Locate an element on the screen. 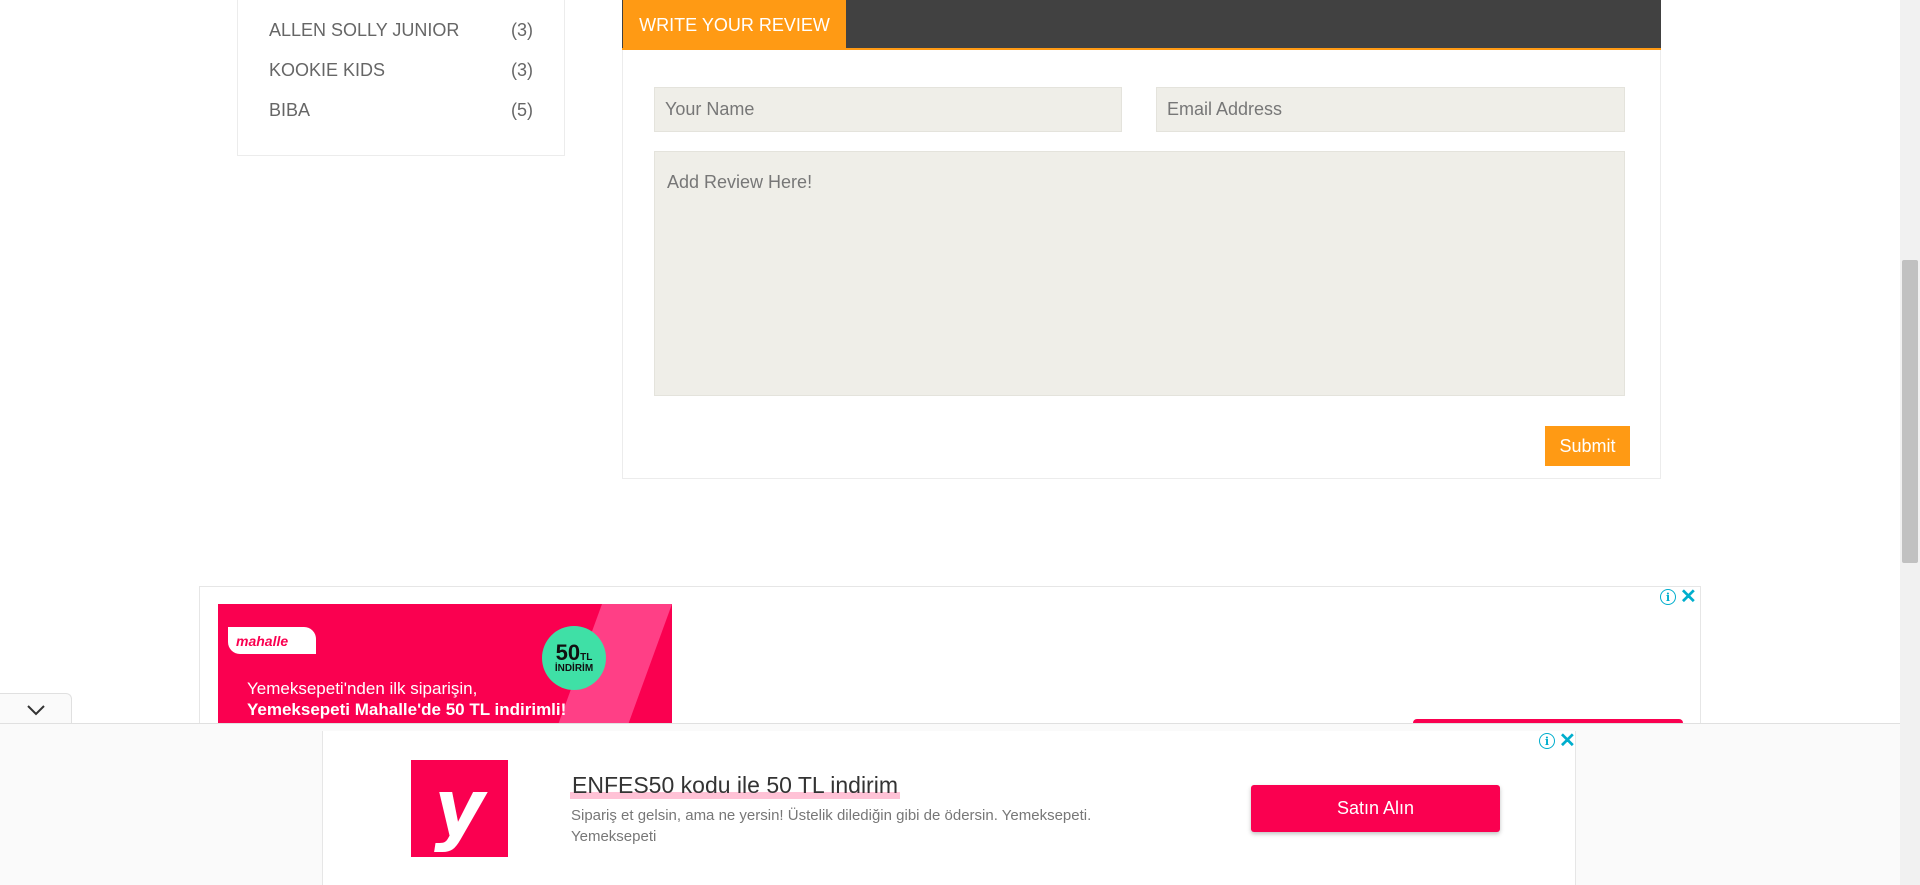 The image size is (1920, 885). badge-label: İNDİRİM is located at coordinates (574, 668).